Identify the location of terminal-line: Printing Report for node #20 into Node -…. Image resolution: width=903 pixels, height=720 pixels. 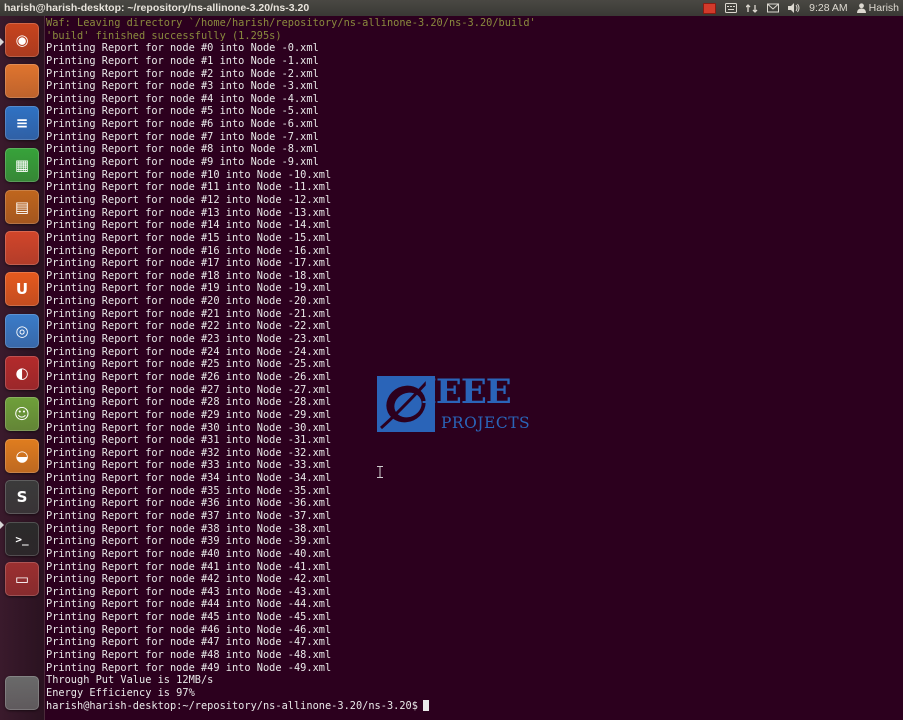
(189, 301).